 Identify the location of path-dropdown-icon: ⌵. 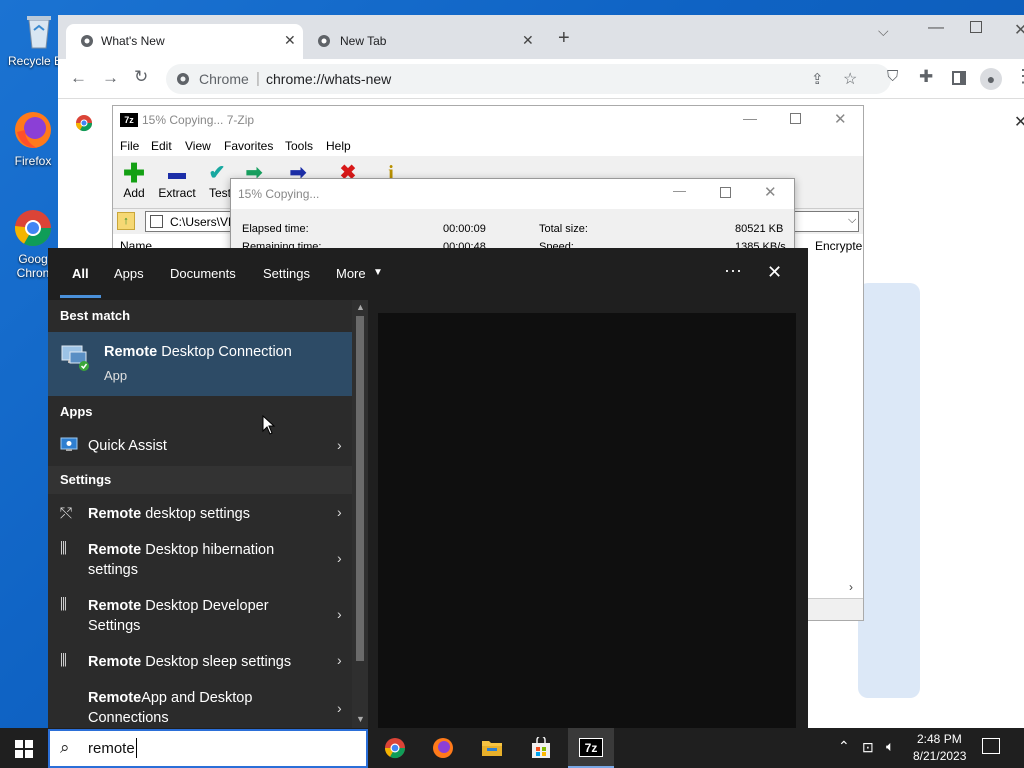
(852, 220).